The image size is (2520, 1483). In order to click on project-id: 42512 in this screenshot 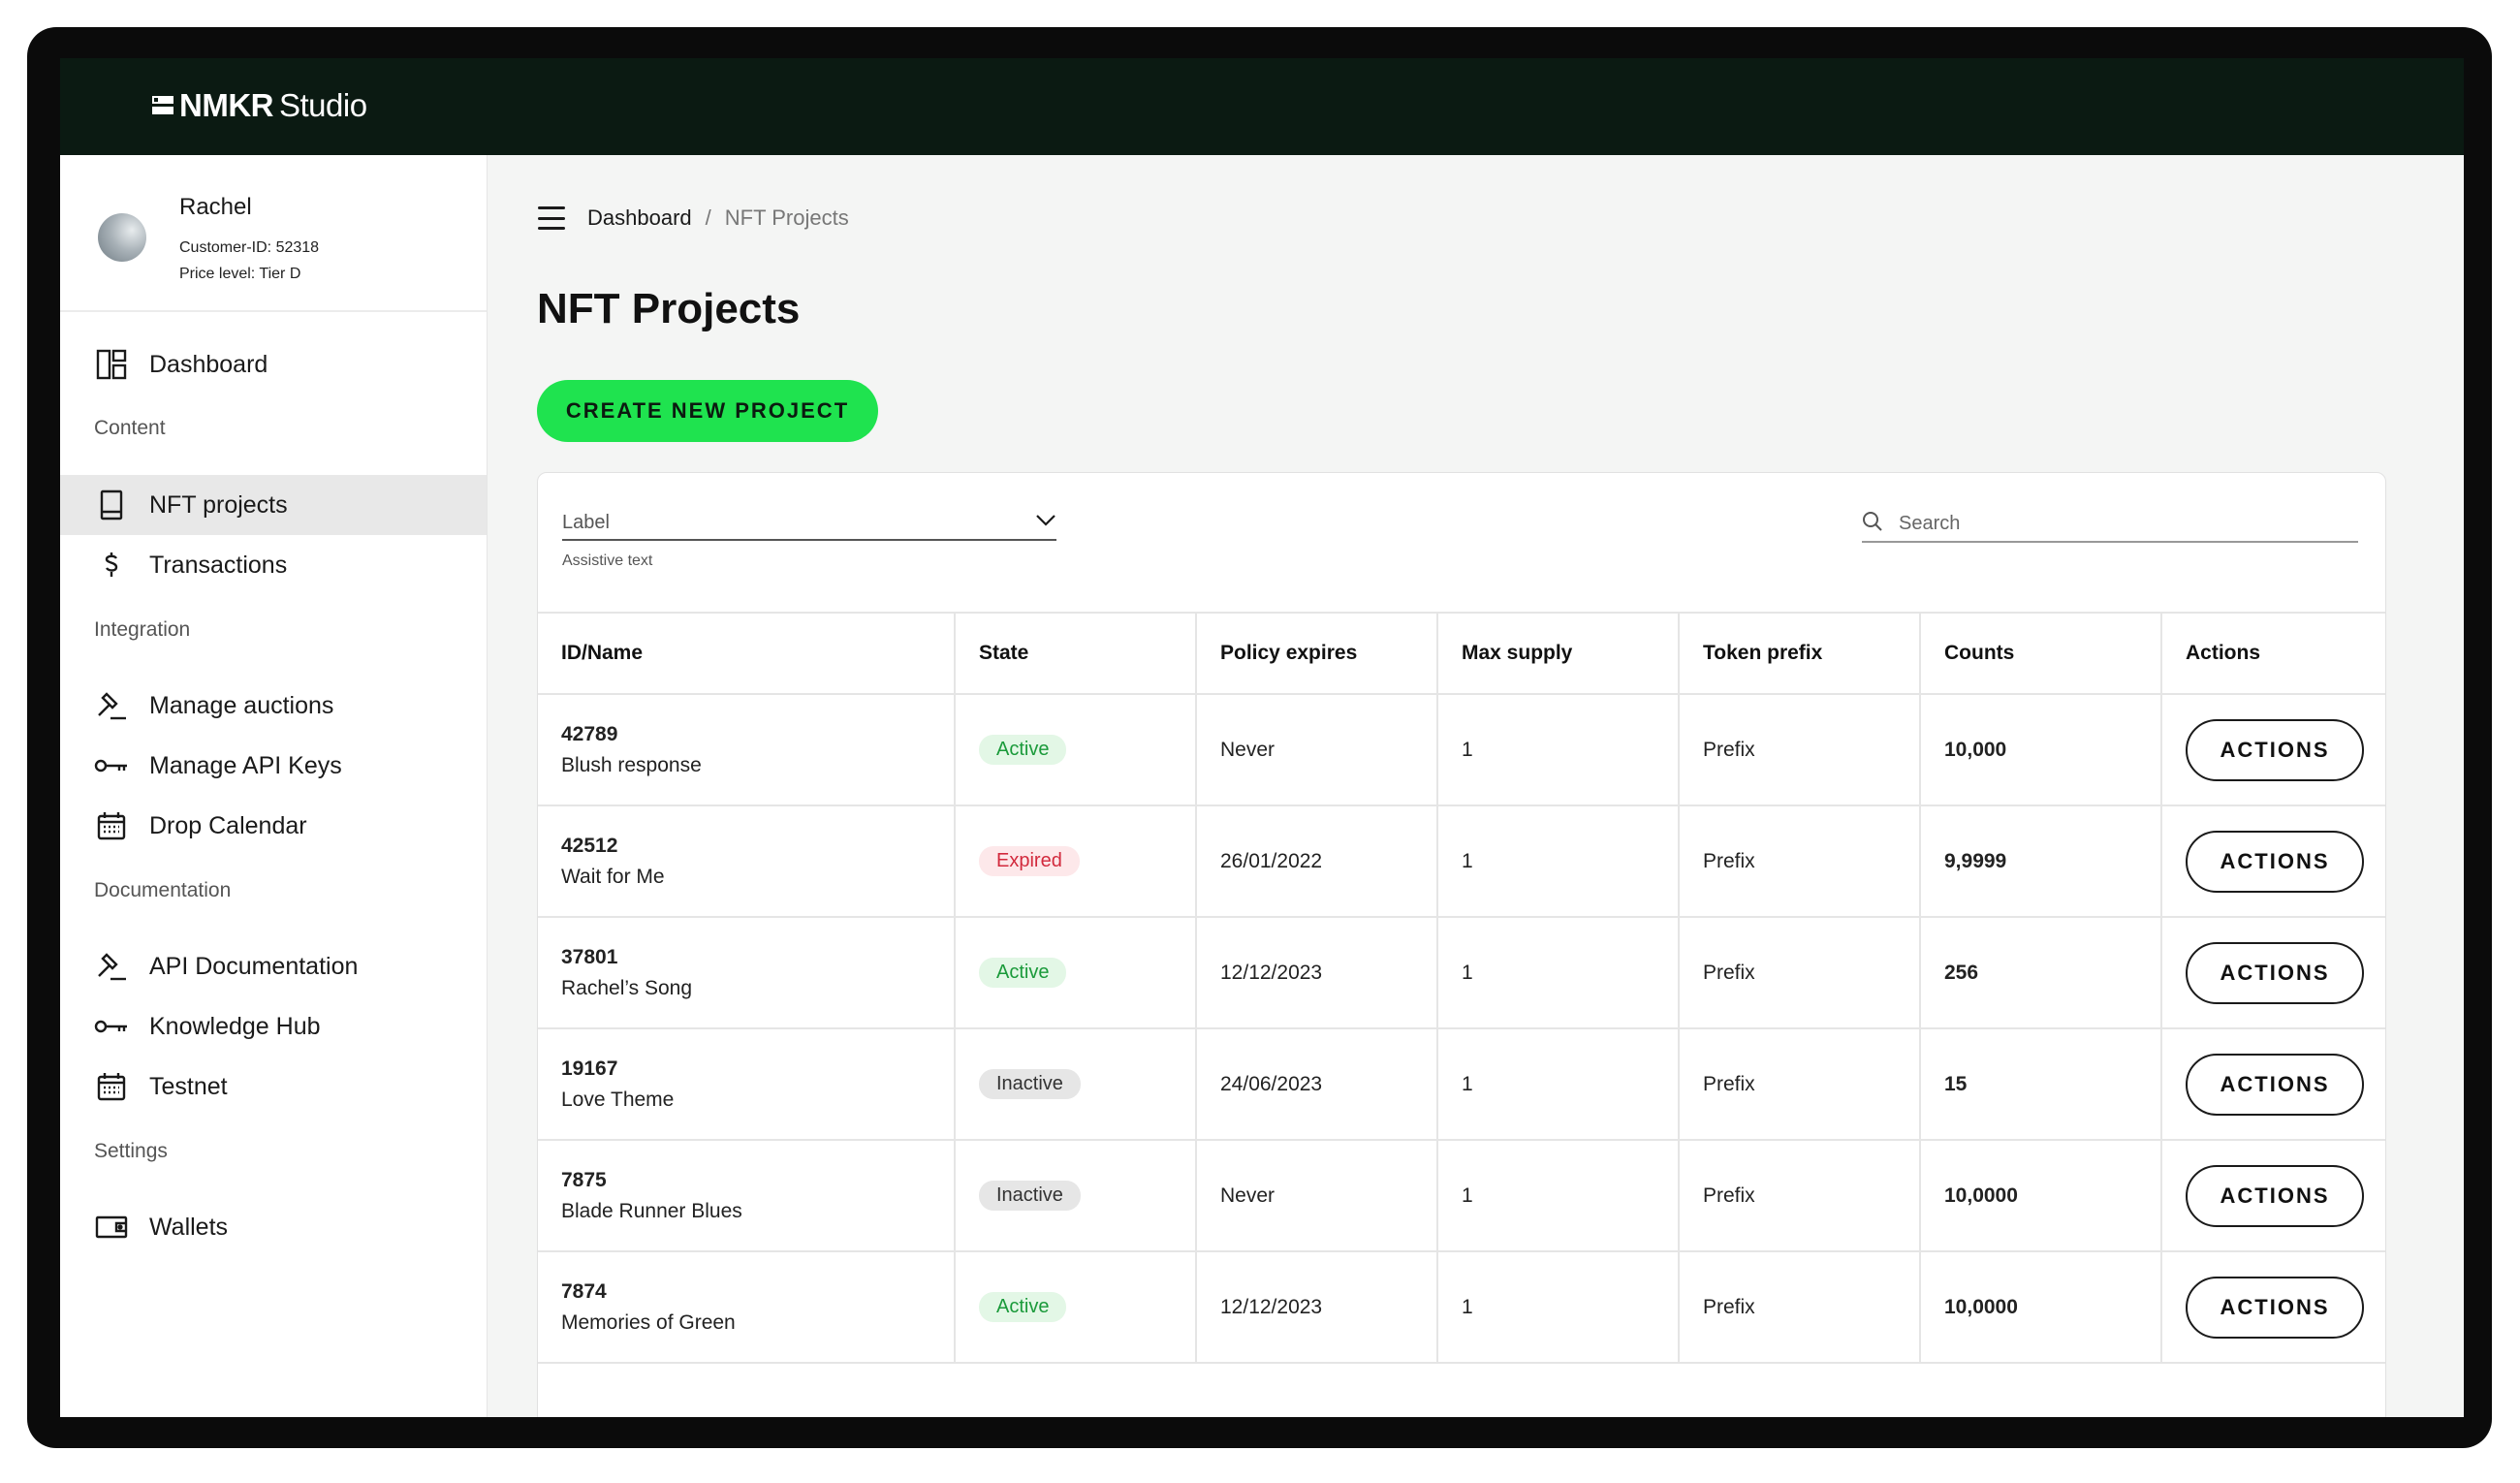, I will do `click(590, 845)`.